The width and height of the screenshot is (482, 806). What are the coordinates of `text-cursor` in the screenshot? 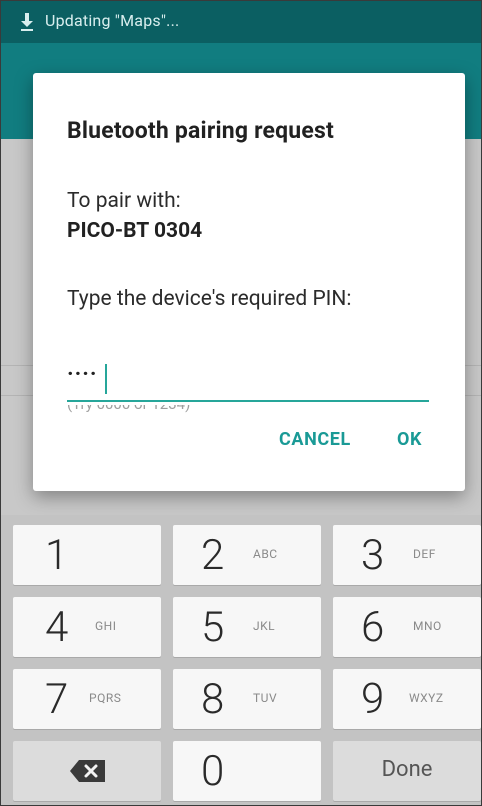 It's located at (106, 379).